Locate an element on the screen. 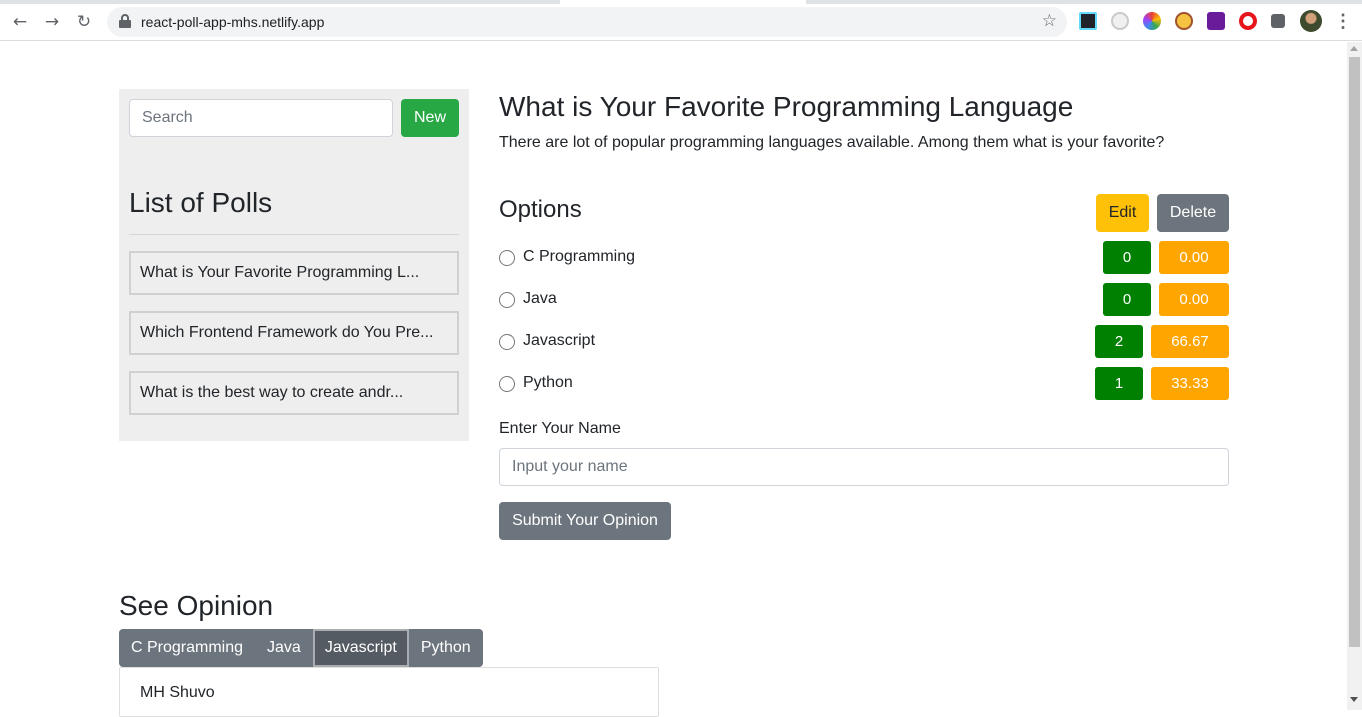 The height and width of the screenshot is (717, 1362). edit-button: Edit is located at coordinates (1122, 213).